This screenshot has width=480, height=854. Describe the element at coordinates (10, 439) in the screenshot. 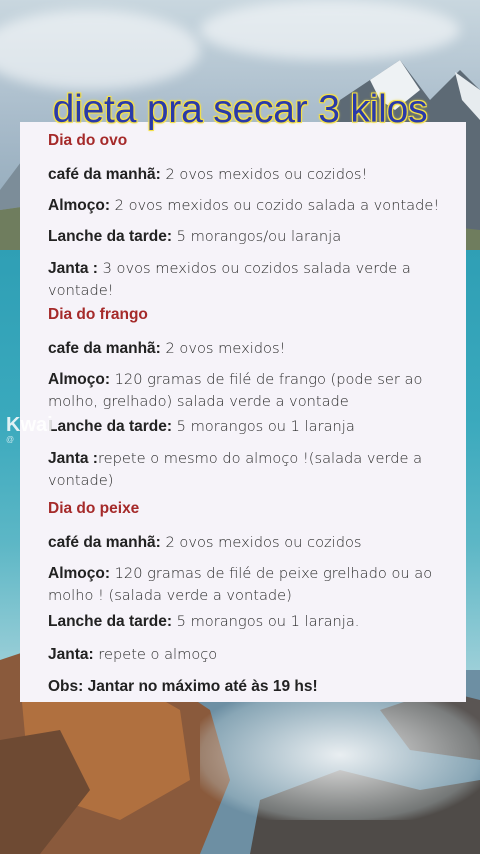

I see `kwai-handle: @` at that location.